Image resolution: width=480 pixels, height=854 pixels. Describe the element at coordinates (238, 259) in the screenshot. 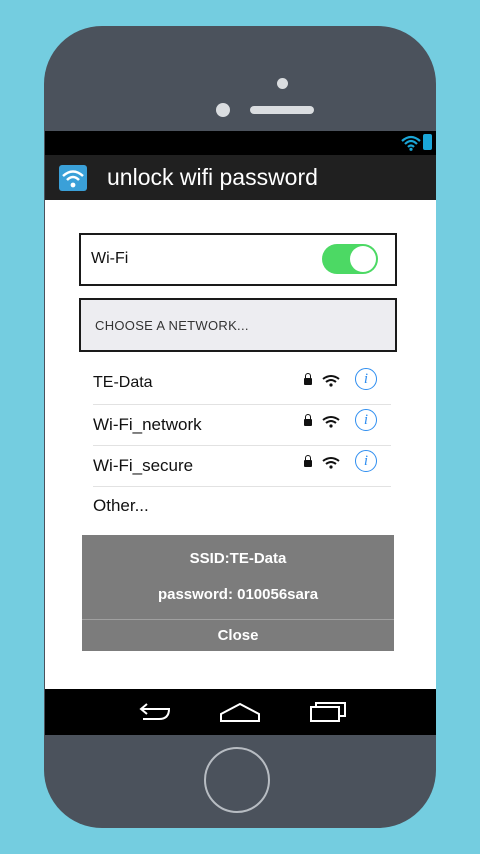

I see `wifi-toggle-row: Wi-Fi` at that location.